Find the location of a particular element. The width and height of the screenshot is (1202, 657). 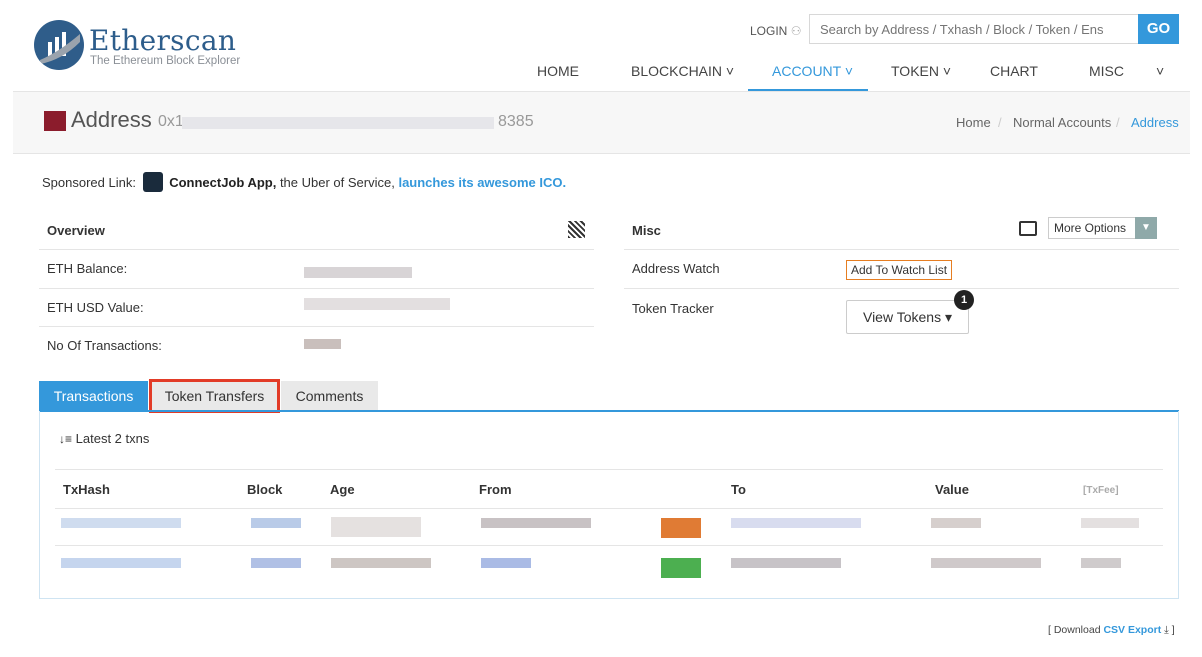

breadcrumb-normal-accounts: Normal Accounts is located at coordinates (1062, 122).